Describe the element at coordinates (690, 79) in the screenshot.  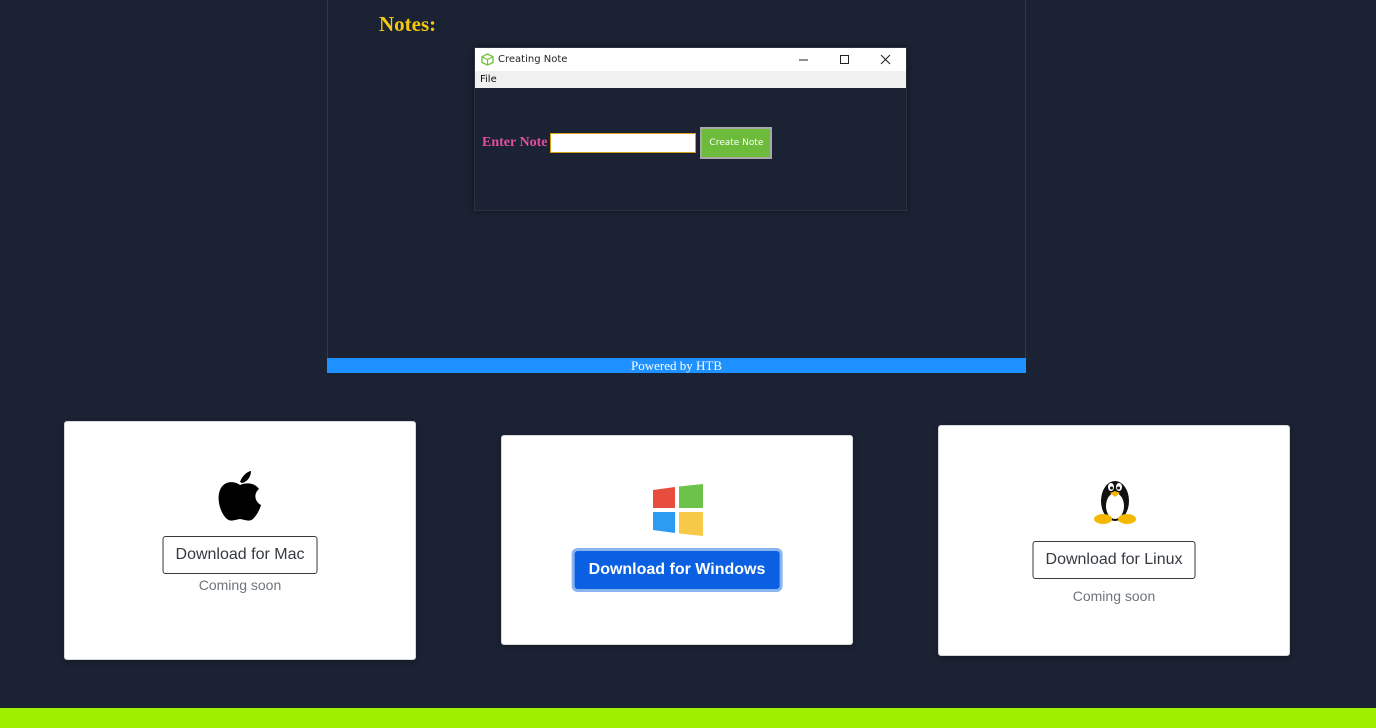
I see `window-menubar: File` at that location.